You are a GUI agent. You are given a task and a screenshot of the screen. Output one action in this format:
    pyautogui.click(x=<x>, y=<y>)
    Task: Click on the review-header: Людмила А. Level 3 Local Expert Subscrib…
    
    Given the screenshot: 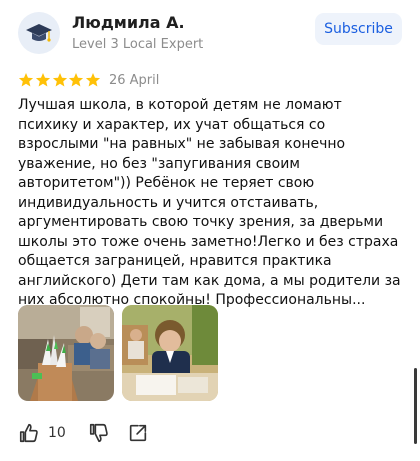 What is the action you would take?
    pyautogui.click(x=210, y=34)
    